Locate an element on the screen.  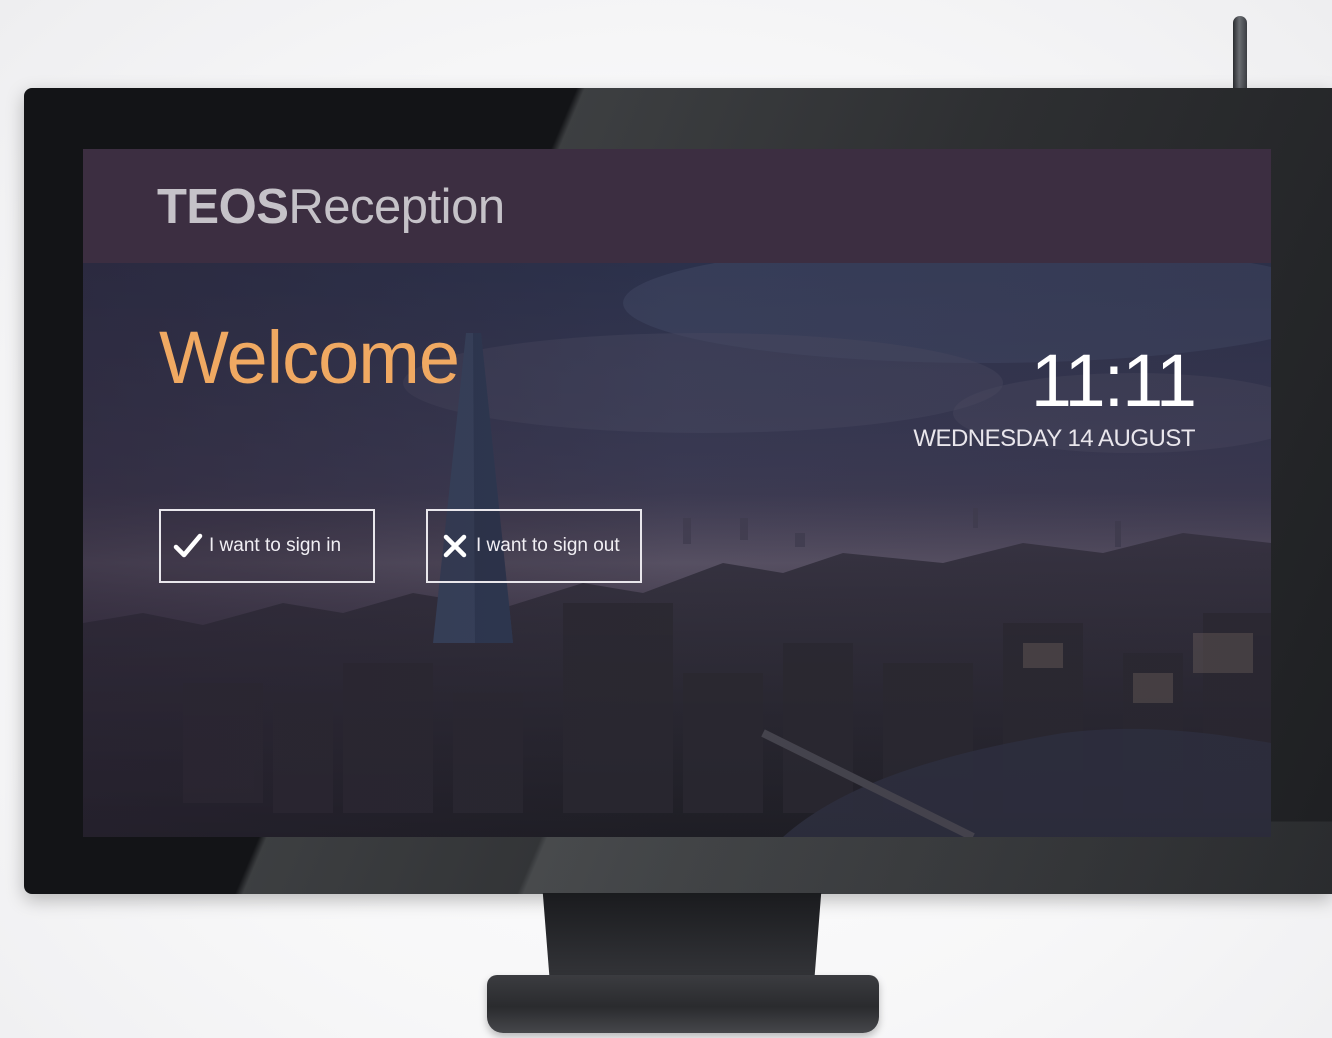
antenna is located at coordinates (1240, 53).